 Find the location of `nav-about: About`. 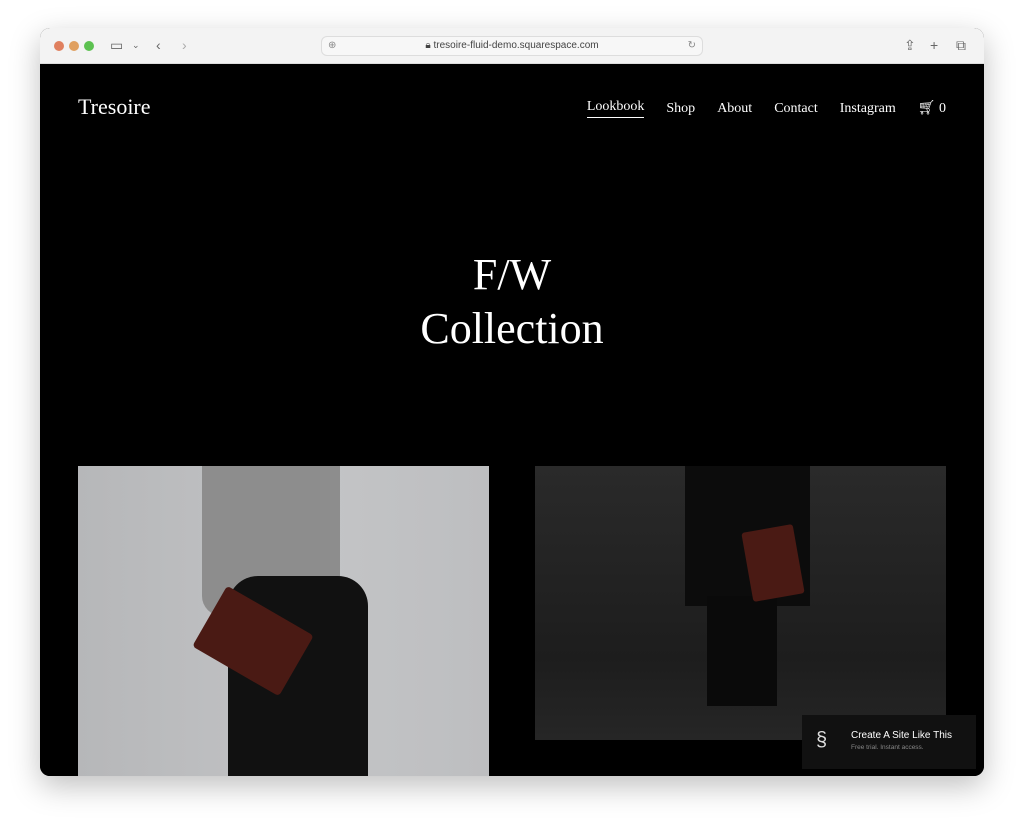

nav-about: About is located at coordinates (734, 109).